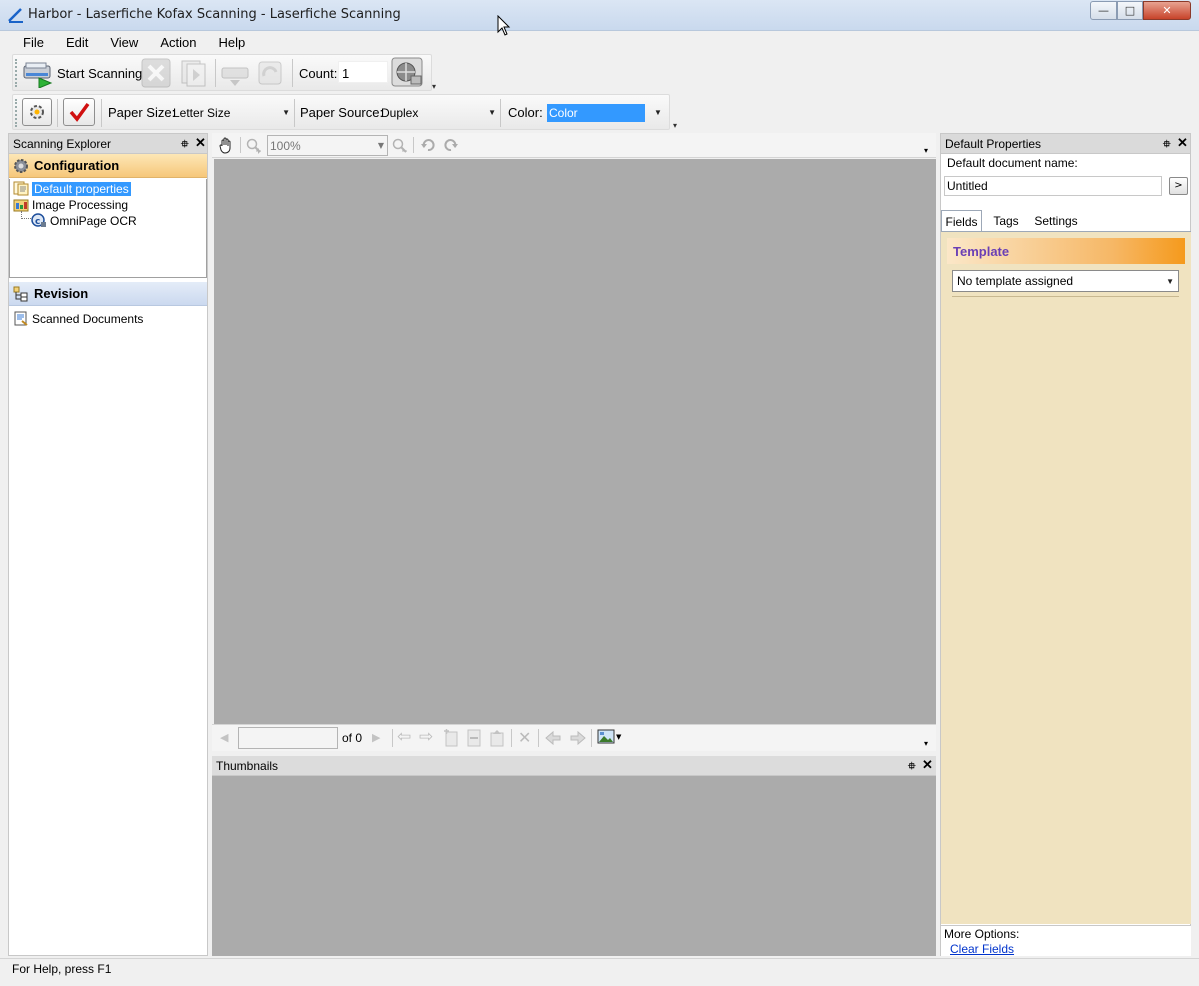 The height and width of the screenshot is (986, 1199). What do you see at coordinates (79, 112) in the screenshot?
I see `apply-settings-button` at bounding box center [79, 112].